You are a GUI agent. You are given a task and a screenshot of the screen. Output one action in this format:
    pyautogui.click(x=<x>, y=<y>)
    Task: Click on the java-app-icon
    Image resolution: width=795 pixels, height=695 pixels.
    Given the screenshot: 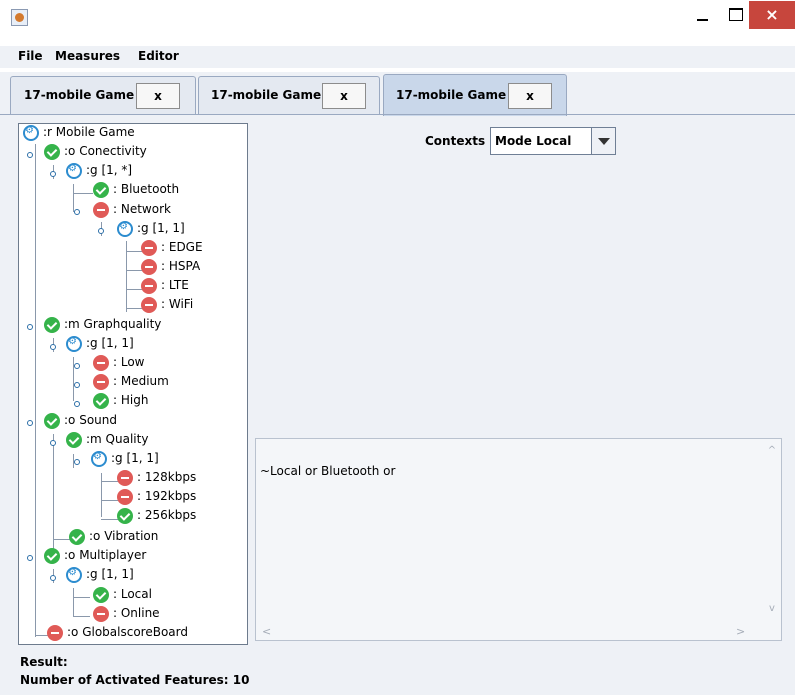 What is the action you would take?
    pyautogui.click(x=19, y=17)
    